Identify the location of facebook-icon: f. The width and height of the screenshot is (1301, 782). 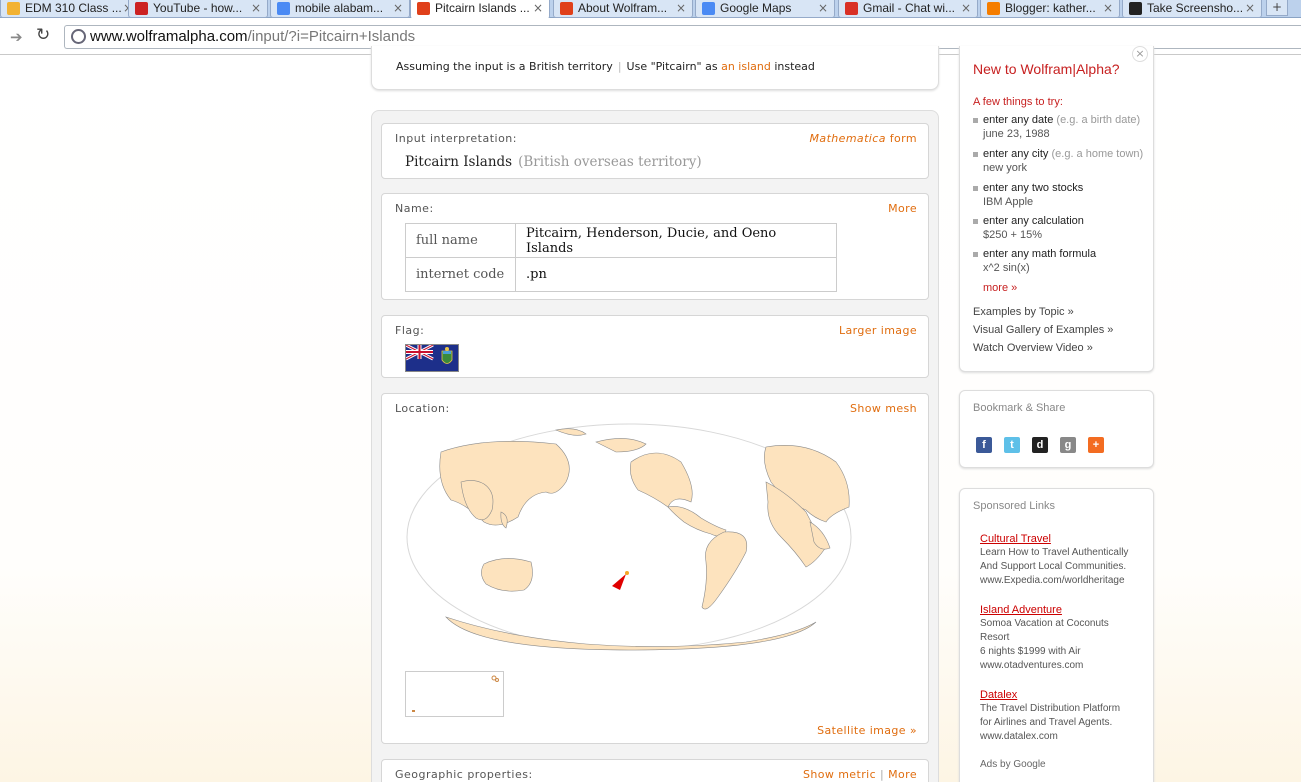
(984, 445).